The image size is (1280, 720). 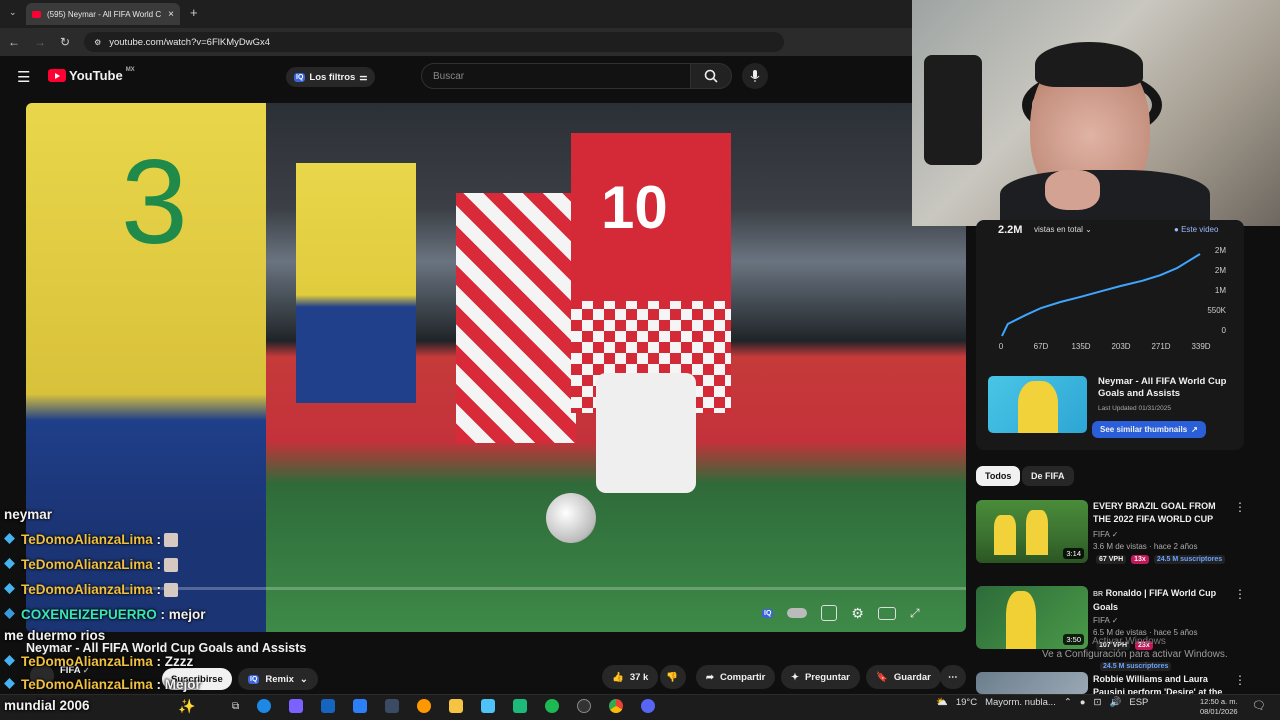 I want to click on y-axis-ticks: 2M 2M 1M 550K 0, so click(x=1211, y=290).